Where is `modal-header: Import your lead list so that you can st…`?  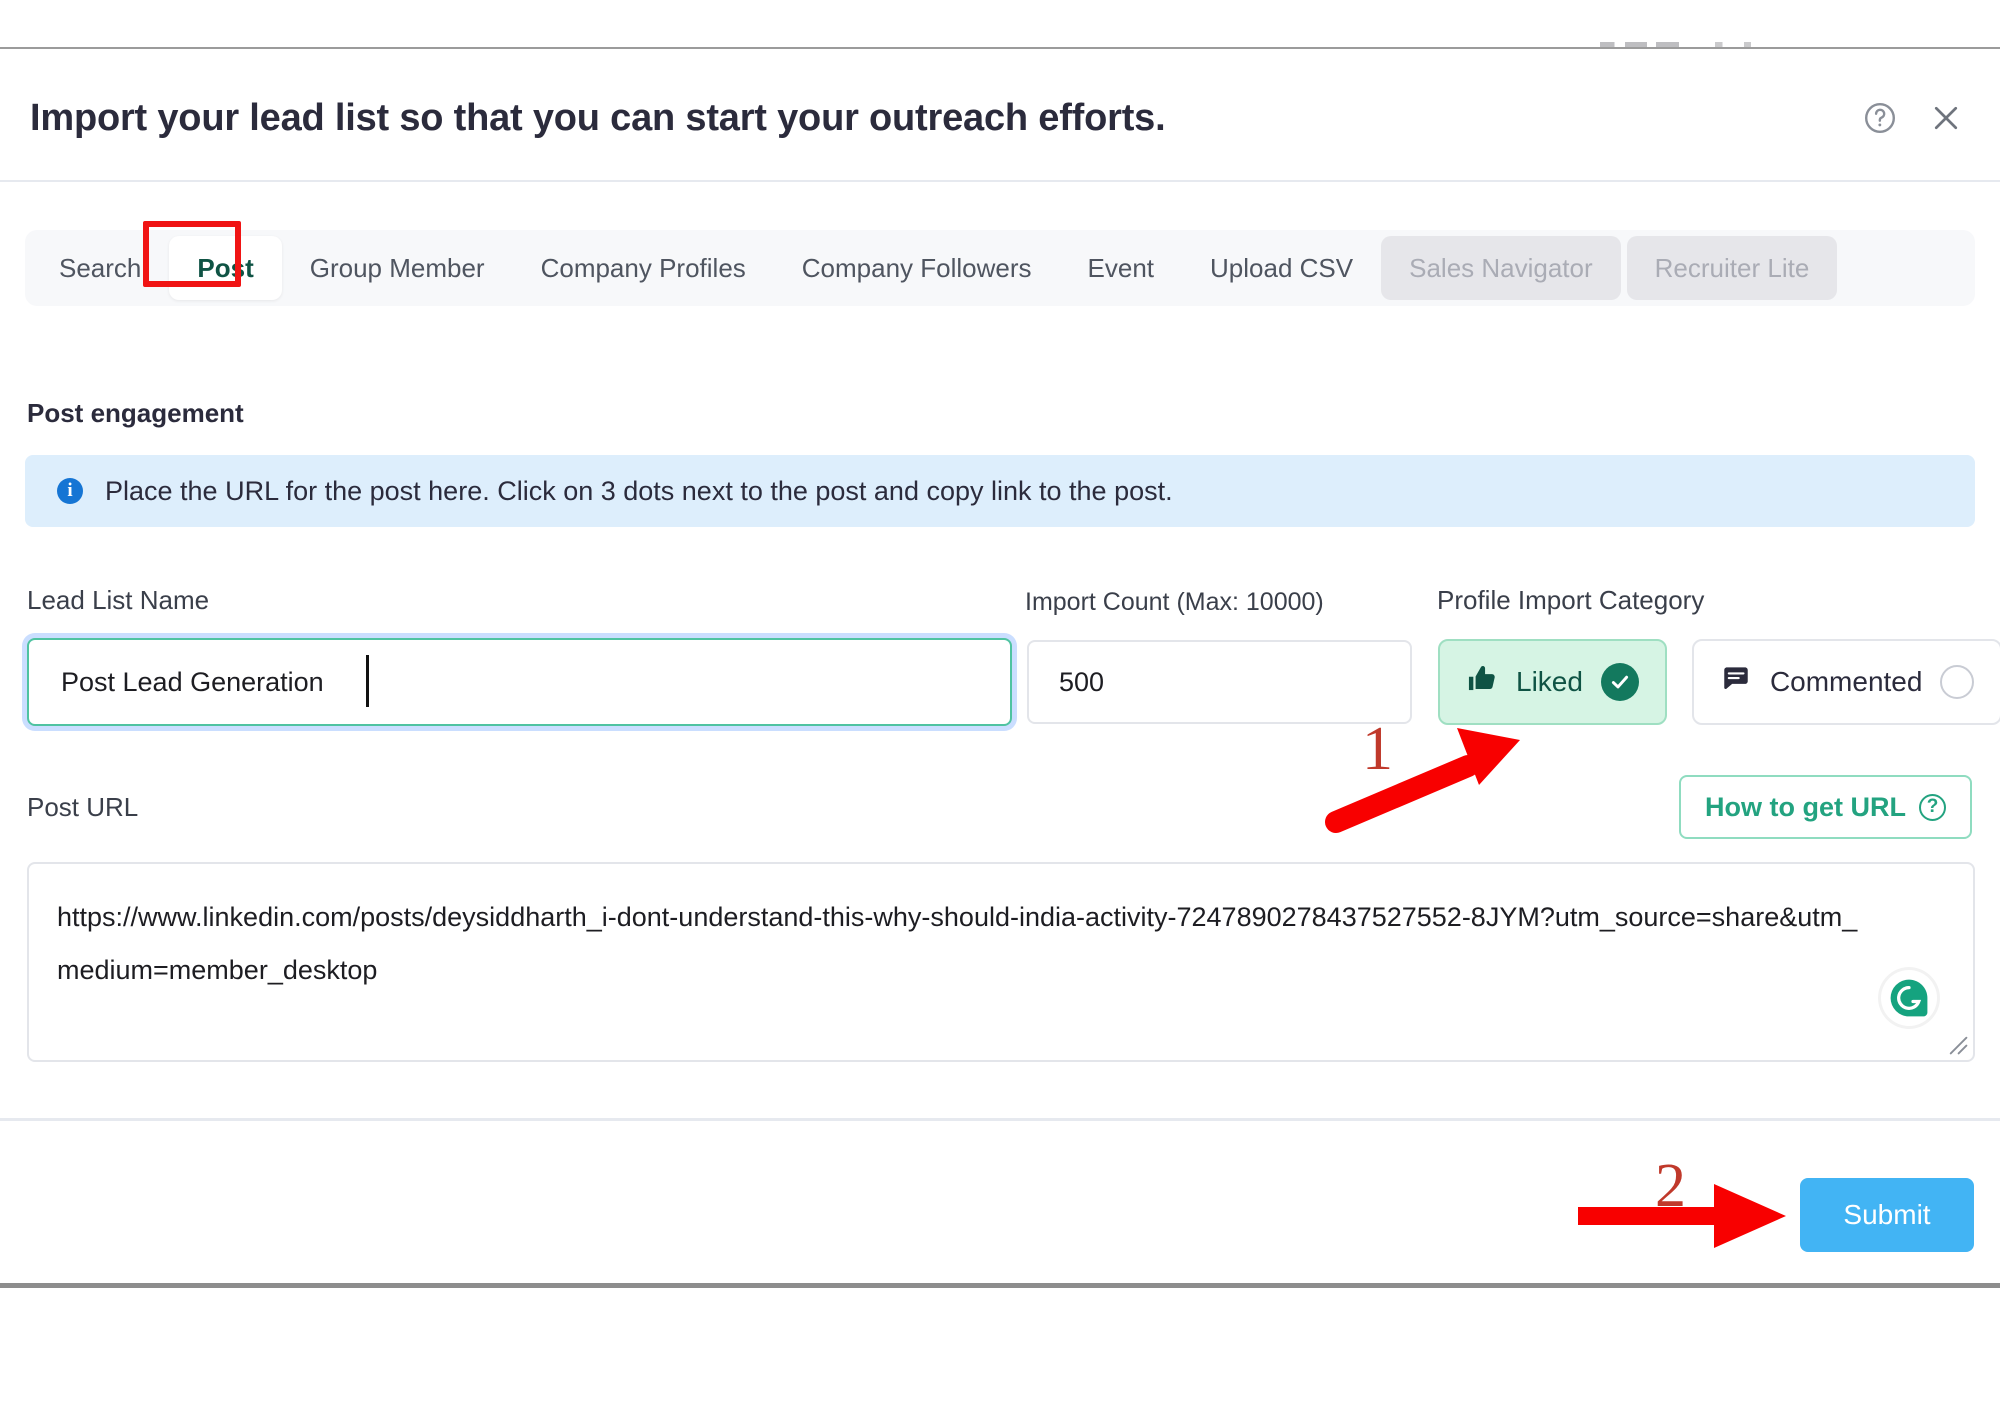
modal-header: Import your lead list so that you can st… is located at coordinates (1000, 116).